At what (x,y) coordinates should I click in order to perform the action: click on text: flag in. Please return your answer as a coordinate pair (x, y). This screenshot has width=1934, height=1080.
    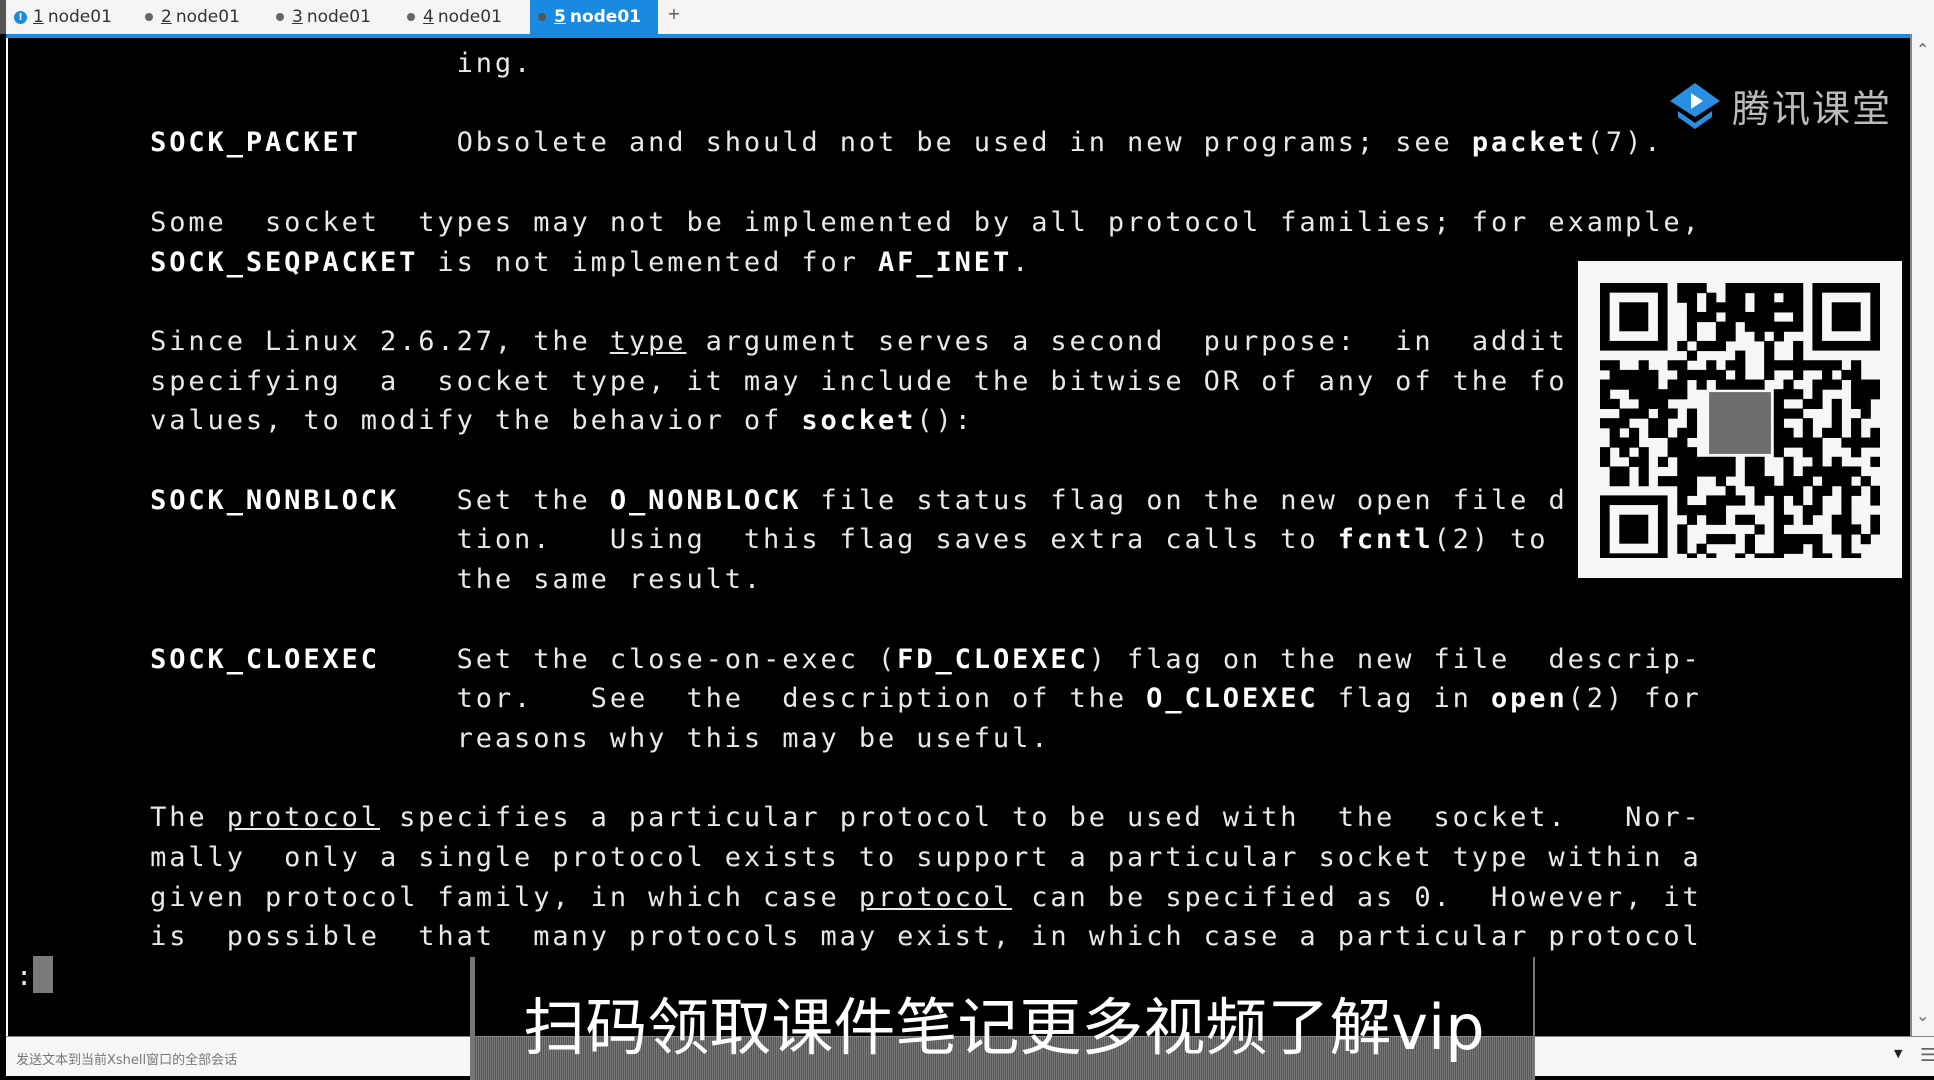
    Looking at the image, I should click on (1404, 699).